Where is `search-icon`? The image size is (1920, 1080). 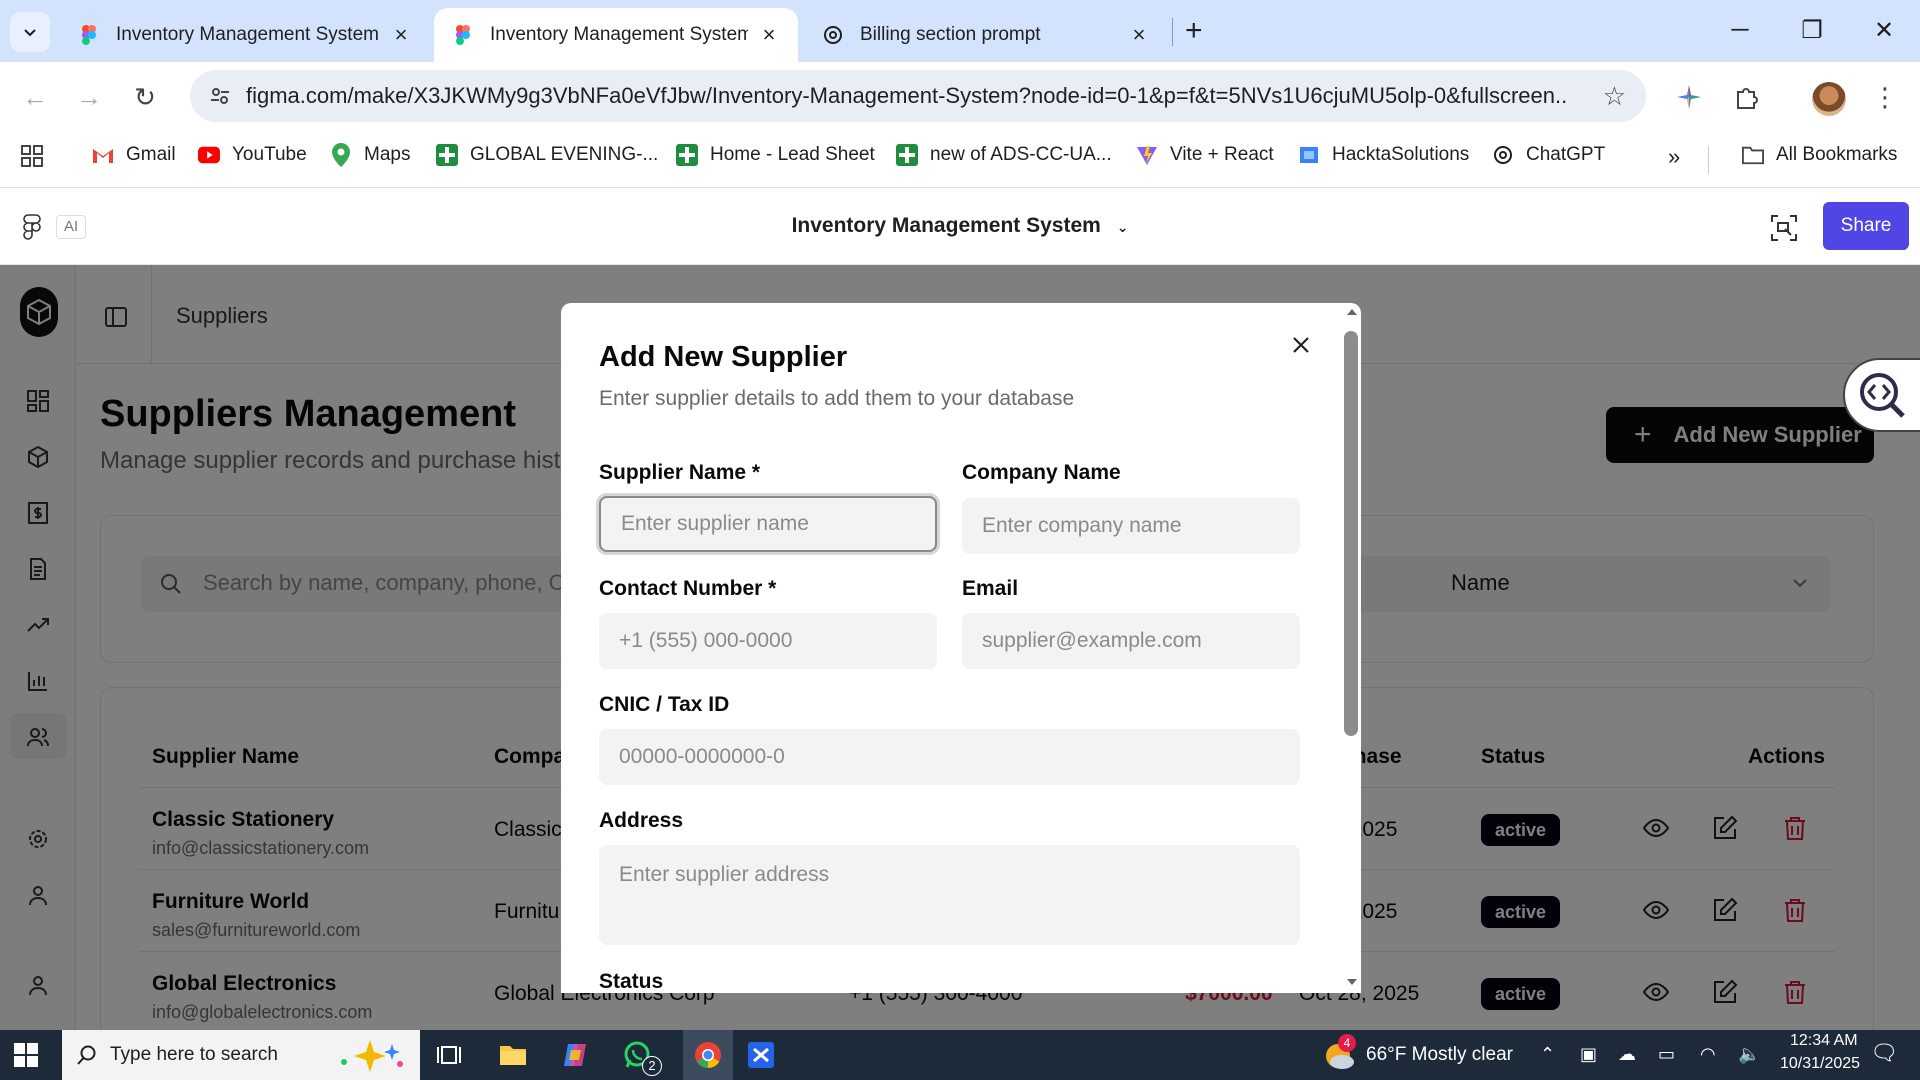
search-icon is located at coordinates (86, 1055).